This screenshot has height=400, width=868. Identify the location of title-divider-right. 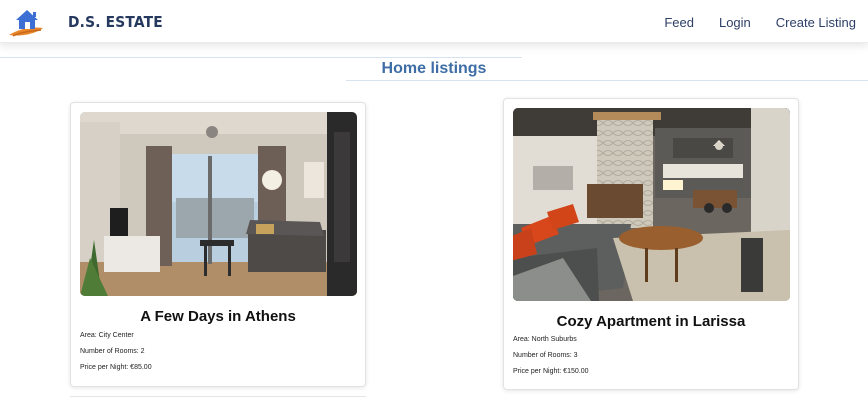
(607, 80).